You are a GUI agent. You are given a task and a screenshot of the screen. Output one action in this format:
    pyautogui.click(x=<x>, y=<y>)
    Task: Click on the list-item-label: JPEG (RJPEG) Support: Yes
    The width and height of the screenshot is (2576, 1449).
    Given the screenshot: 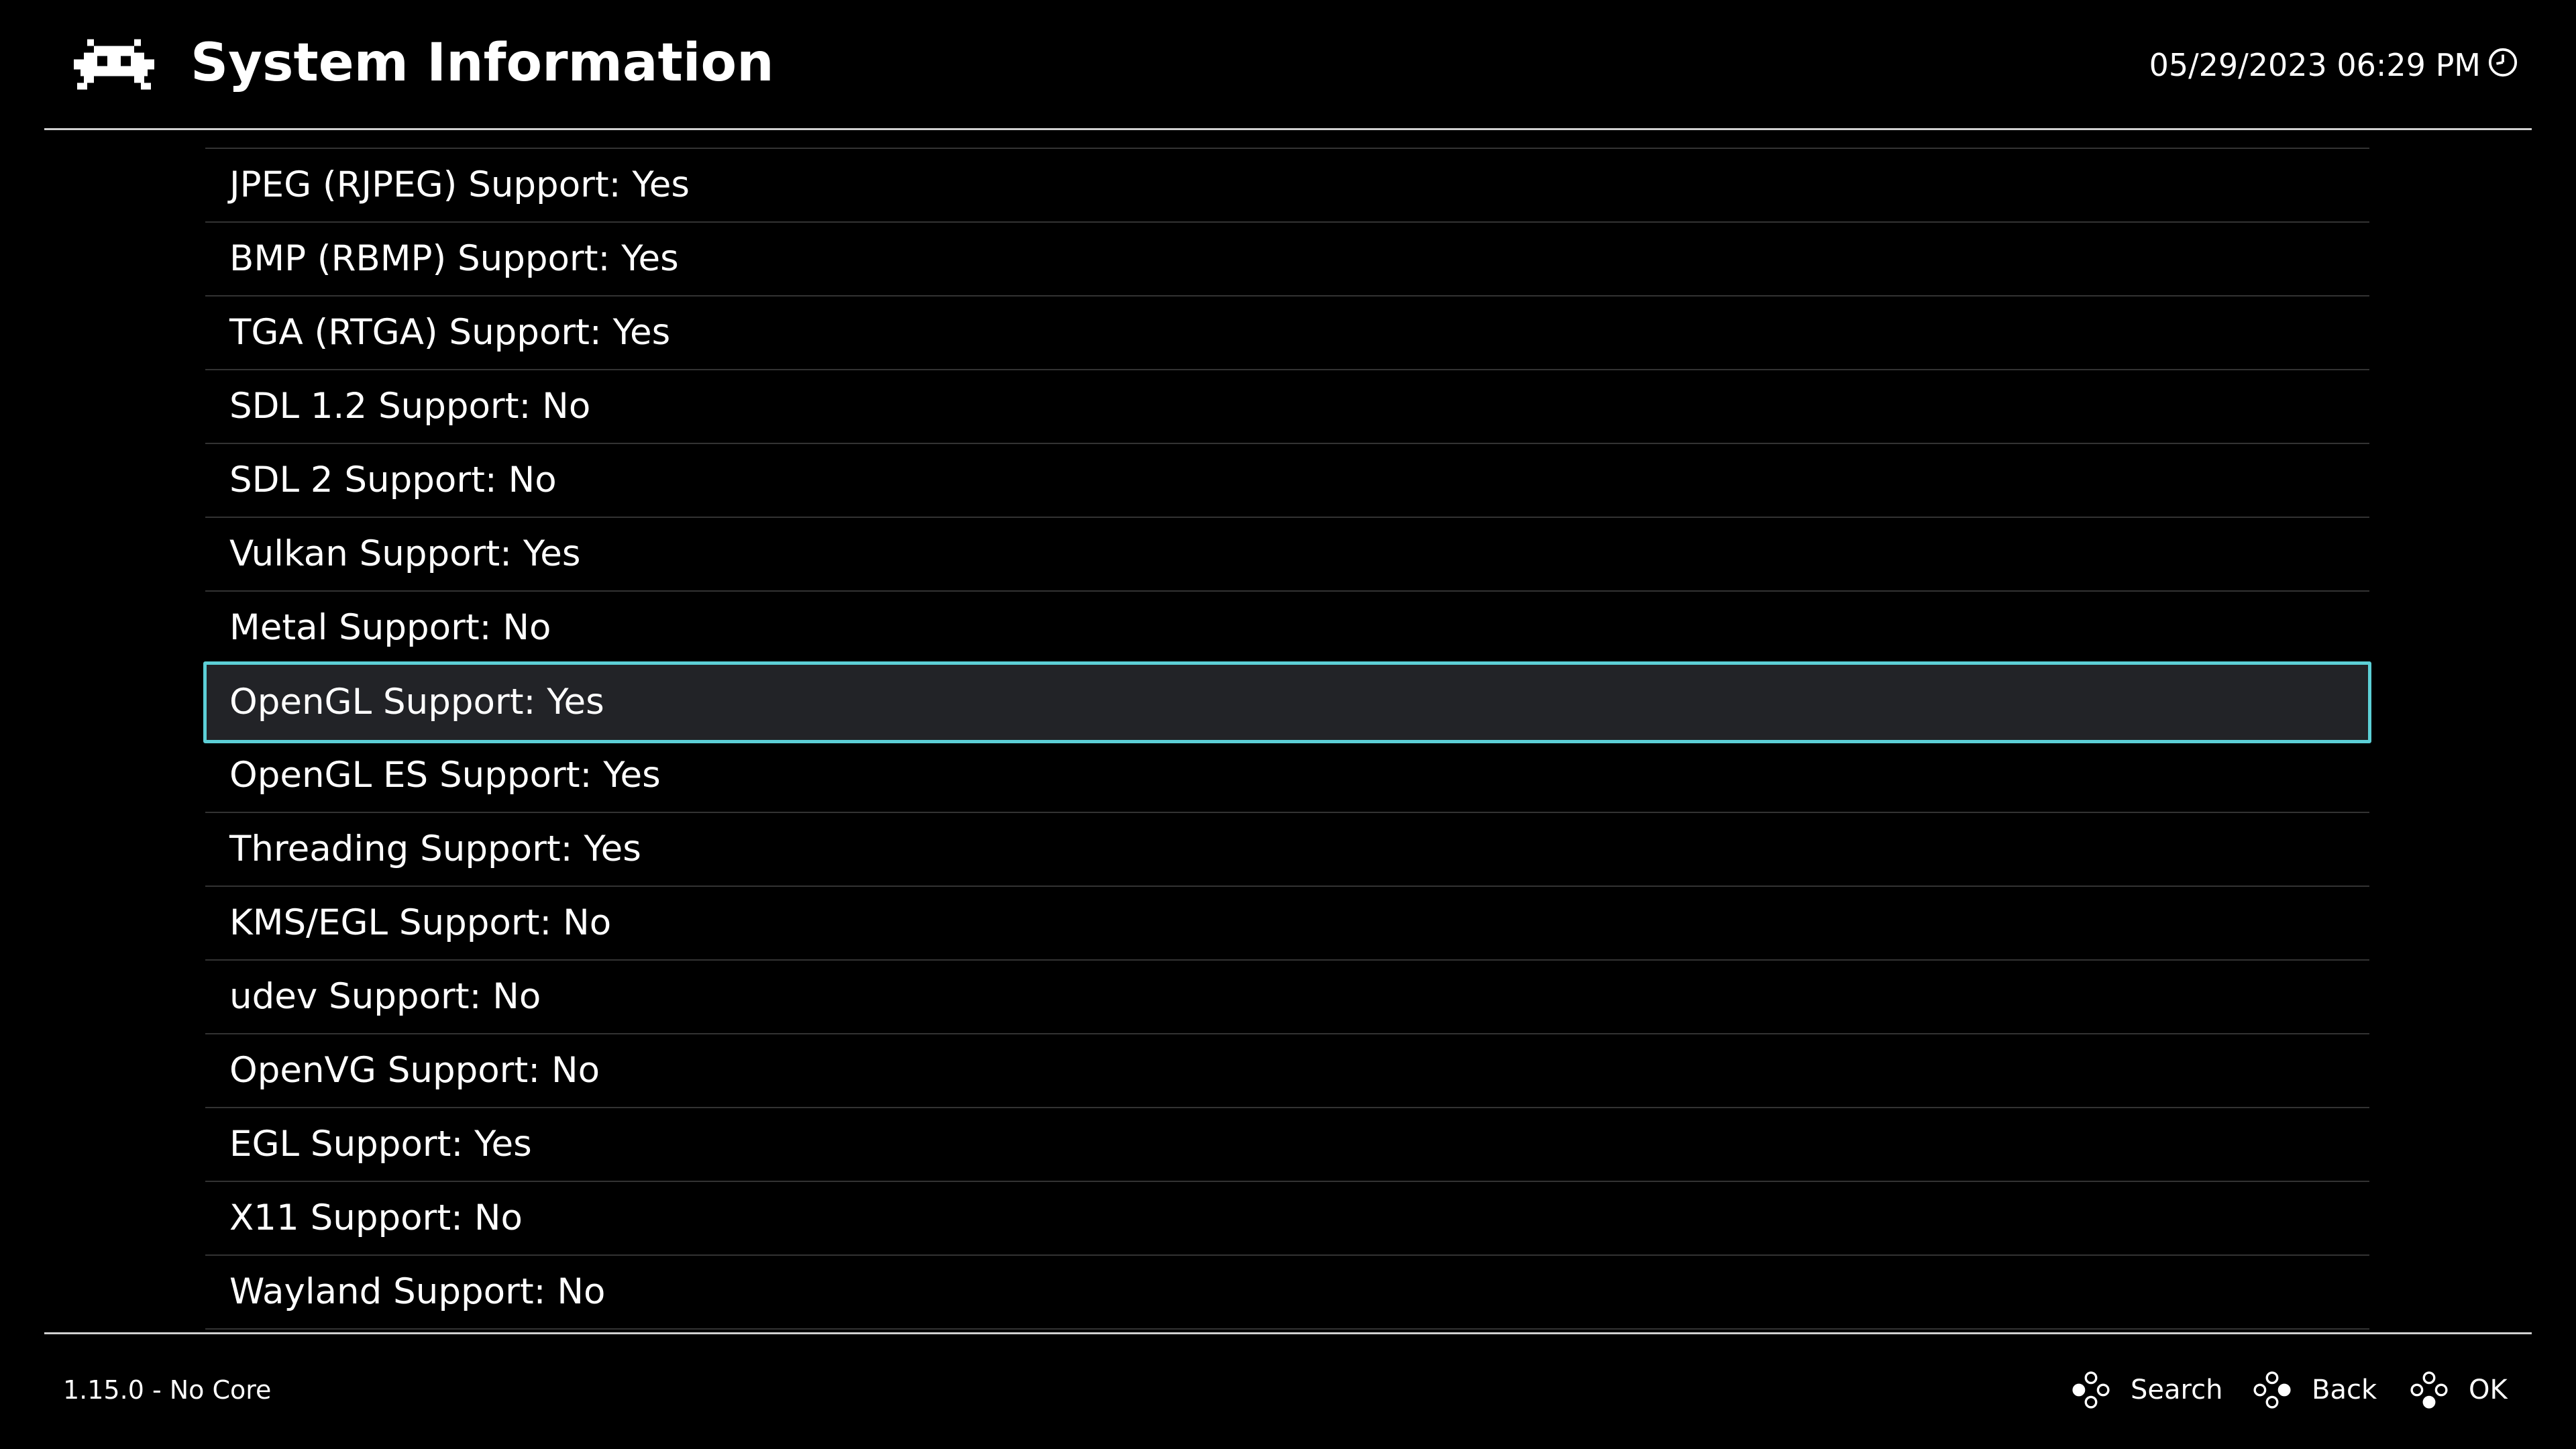 What is the action you would take?
    pyautogui.click(x=459, y=184)
    